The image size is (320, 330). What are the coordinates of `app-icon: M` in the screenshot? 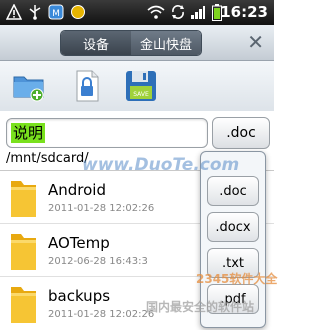 It's located at (56, 12).